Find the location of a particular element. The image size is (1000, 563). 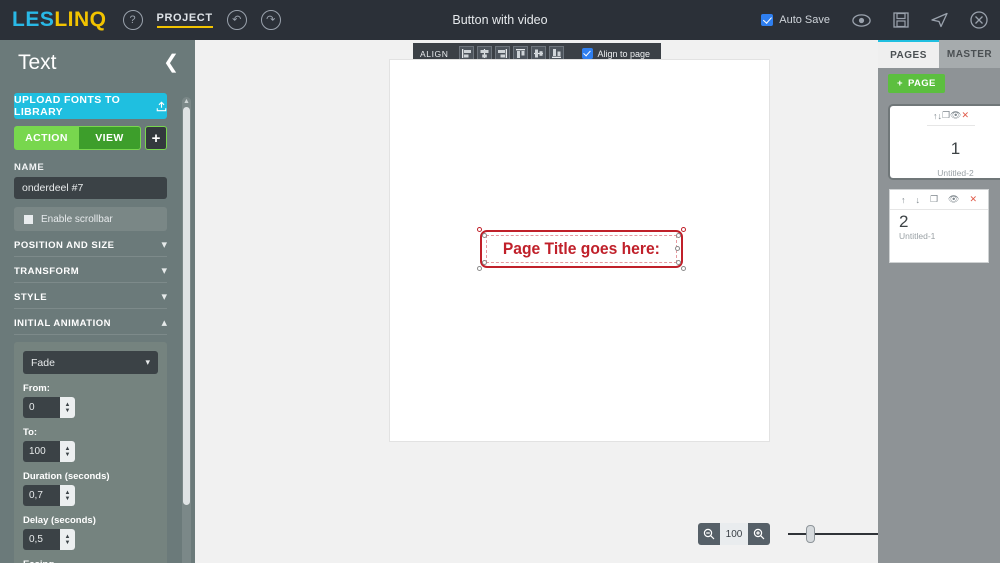

page-card-controls: ↑ ↓ ❐ 👁 ✕ is located at coordinates (951, 116).